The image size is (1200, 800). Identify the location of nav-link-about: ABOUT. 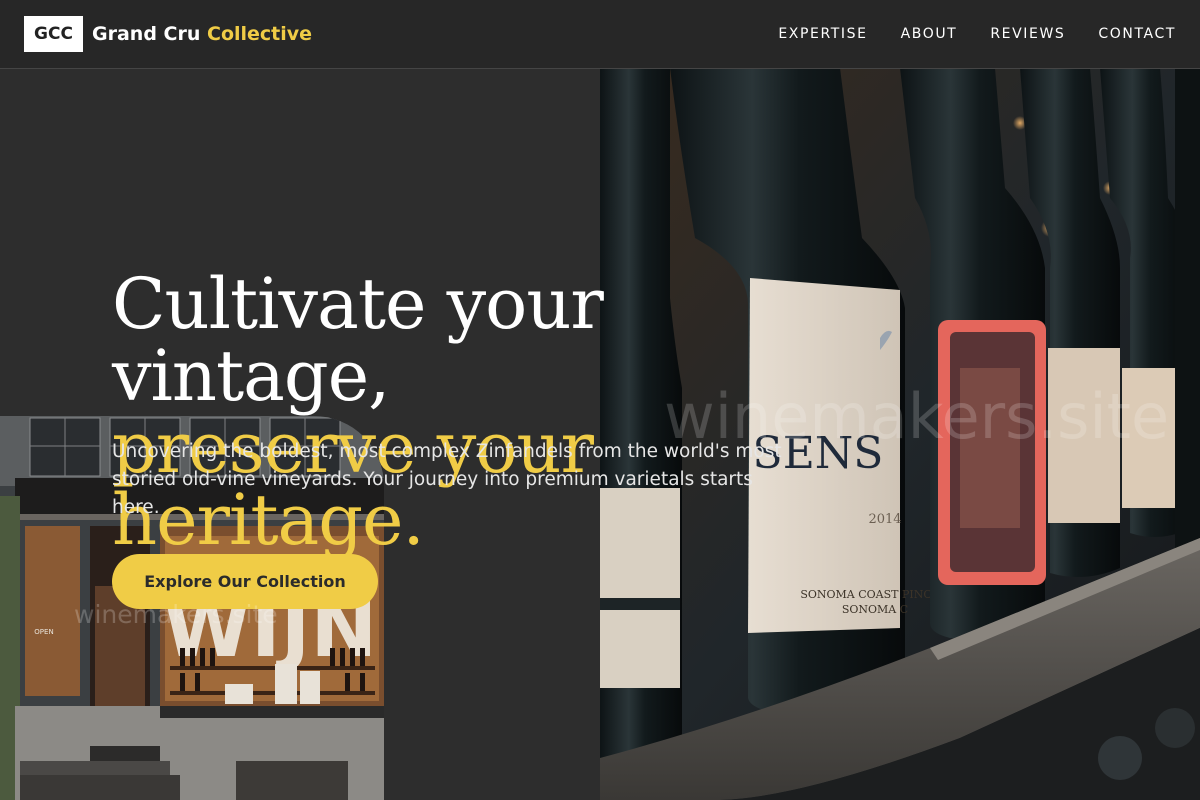
(929, 34).